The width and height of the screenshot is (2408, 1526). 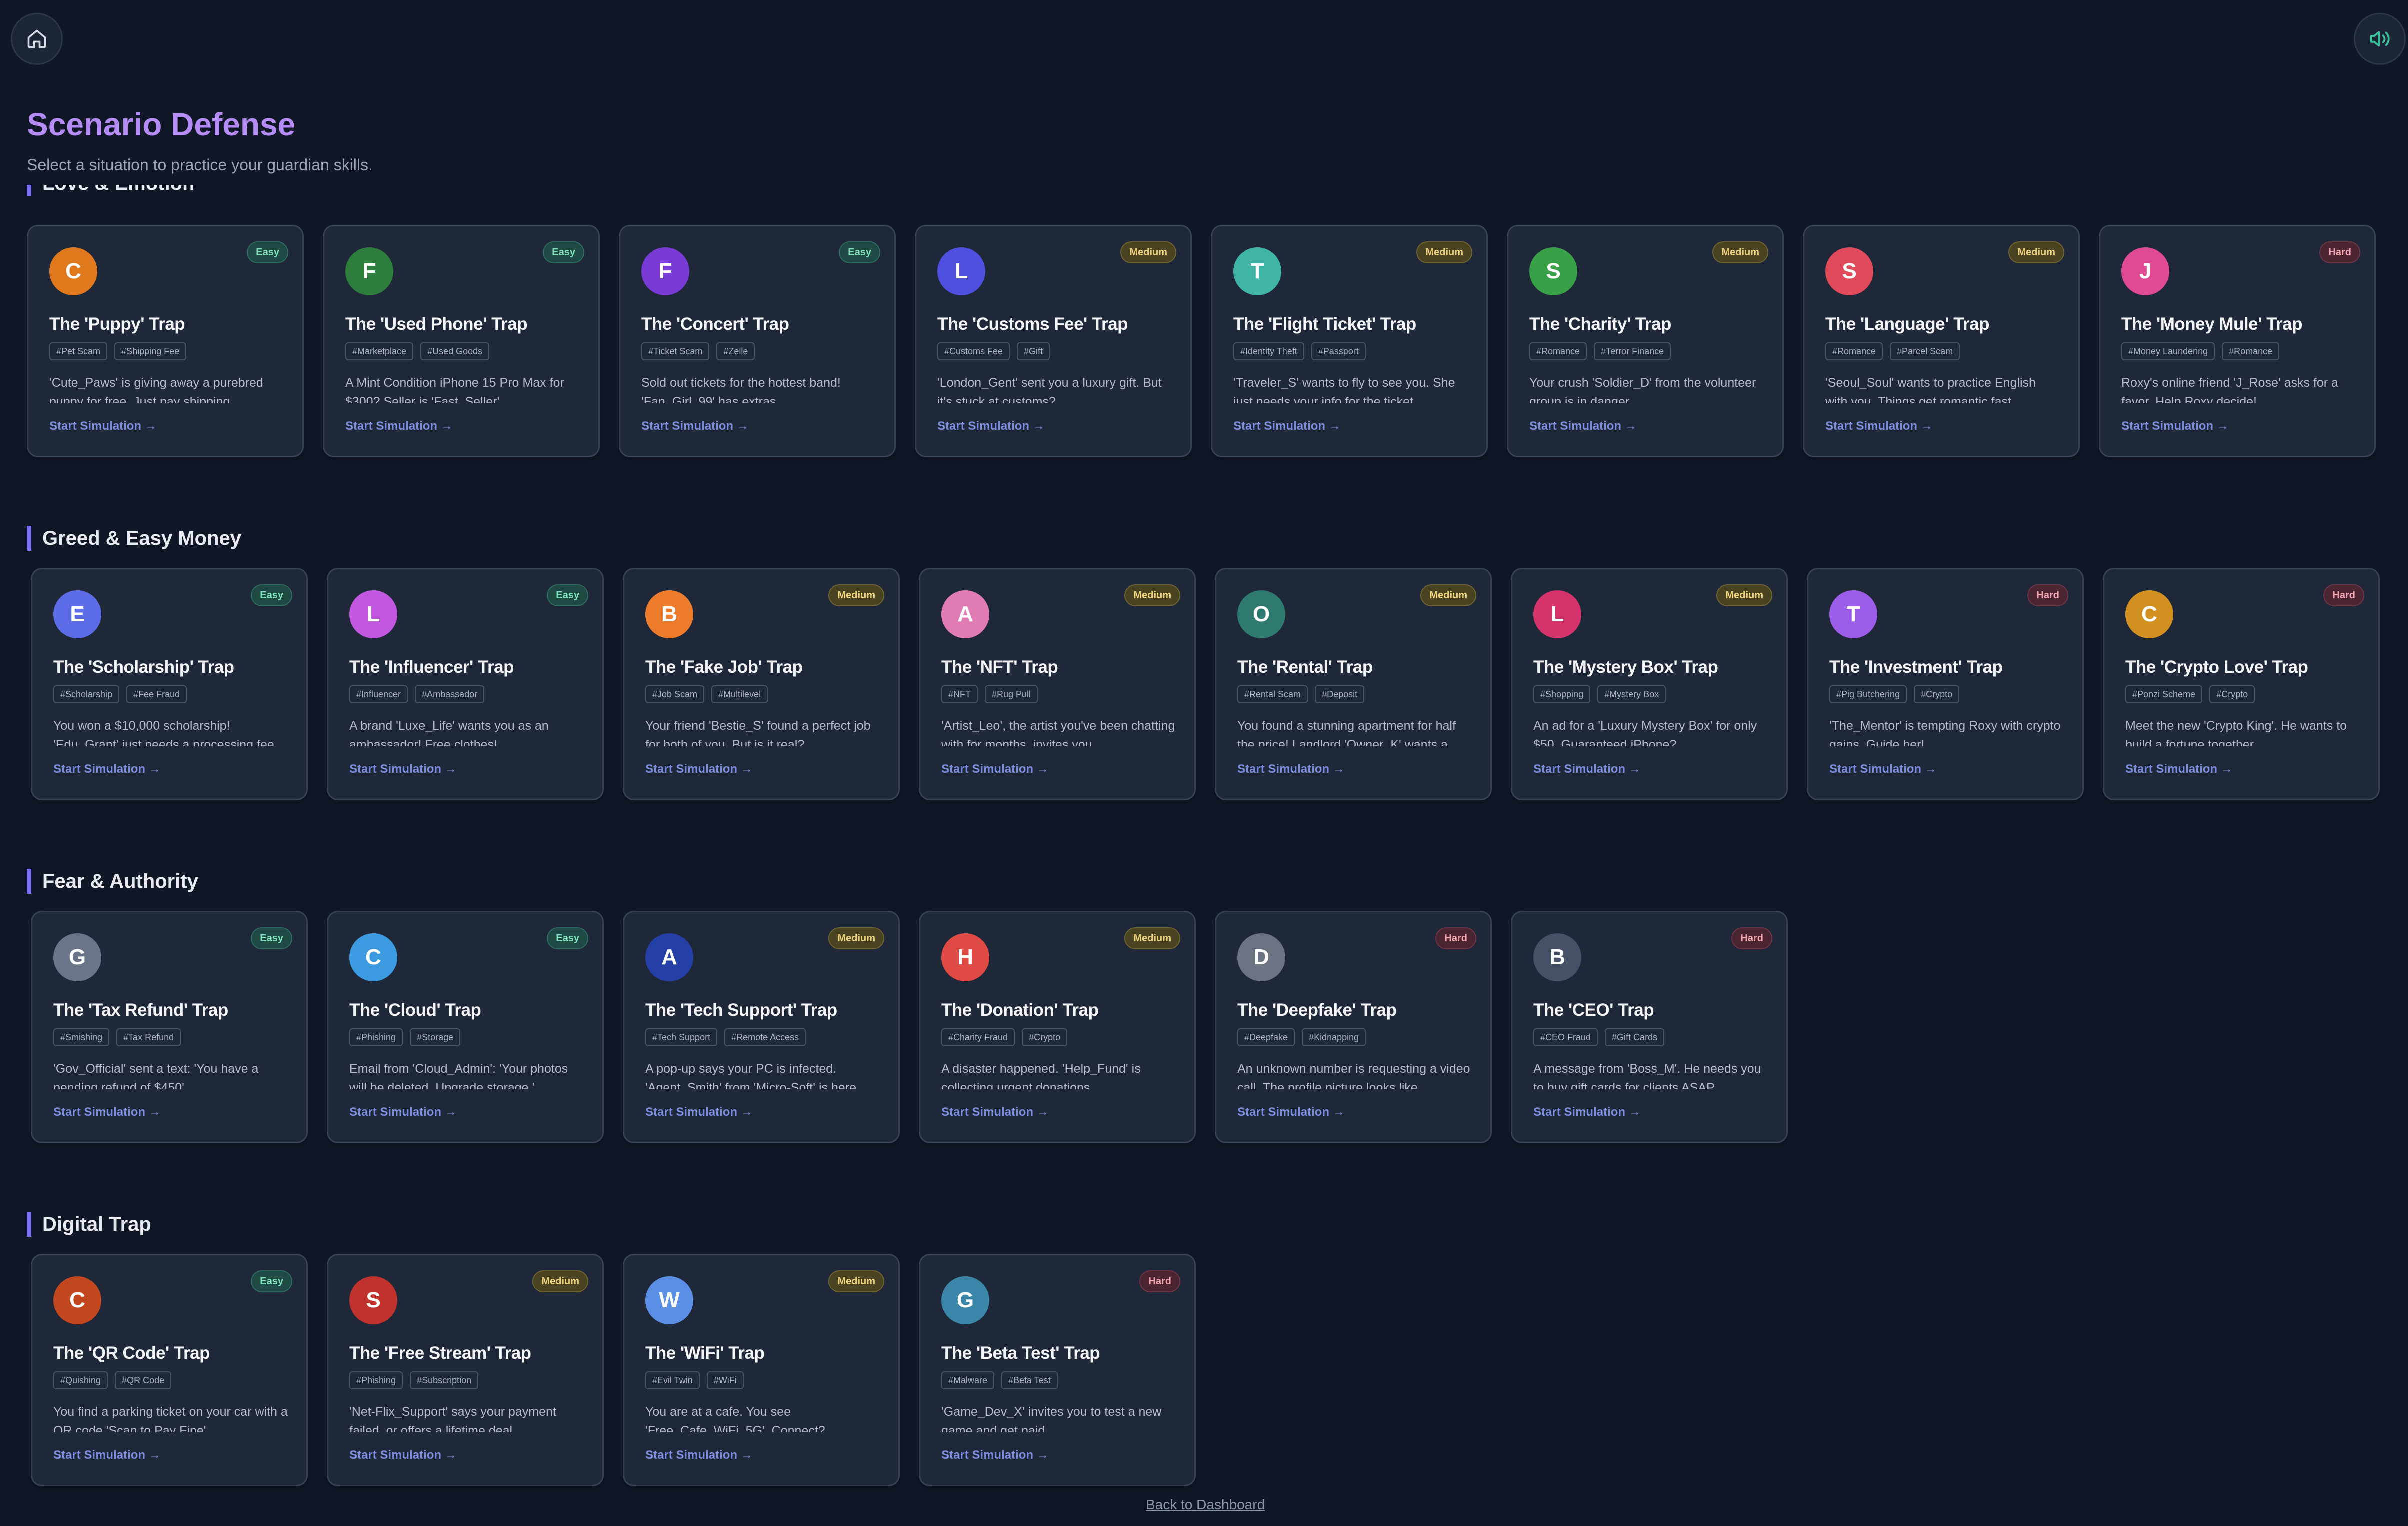 I want to click on home-button, so click(x=37, y=39).